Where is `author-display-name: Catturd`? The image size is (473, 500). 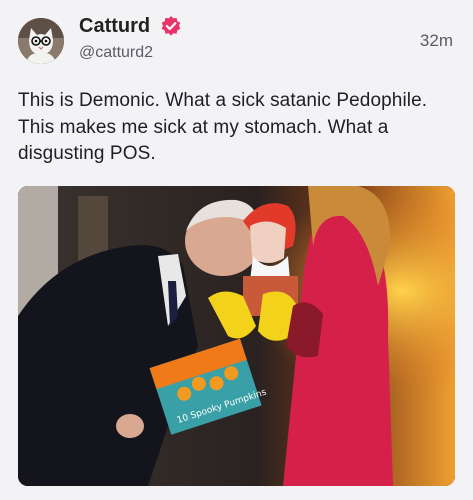
author-display-name: Catturd is located at coordinates (114, 26).